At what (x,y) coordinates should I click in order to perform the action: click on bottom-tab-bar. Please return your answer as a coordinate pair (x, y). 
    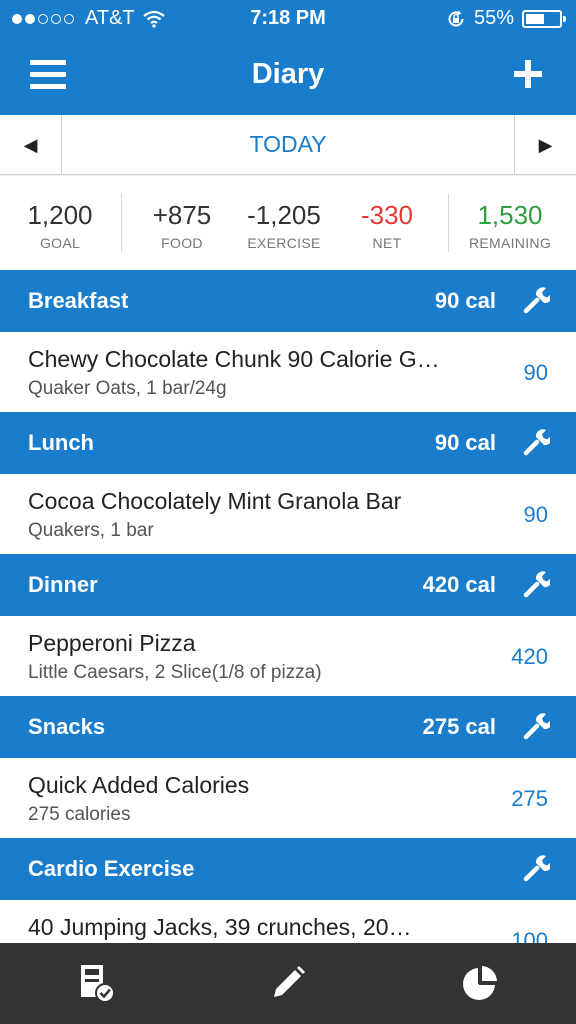
    Looking at the image, I should click on (288, 983).